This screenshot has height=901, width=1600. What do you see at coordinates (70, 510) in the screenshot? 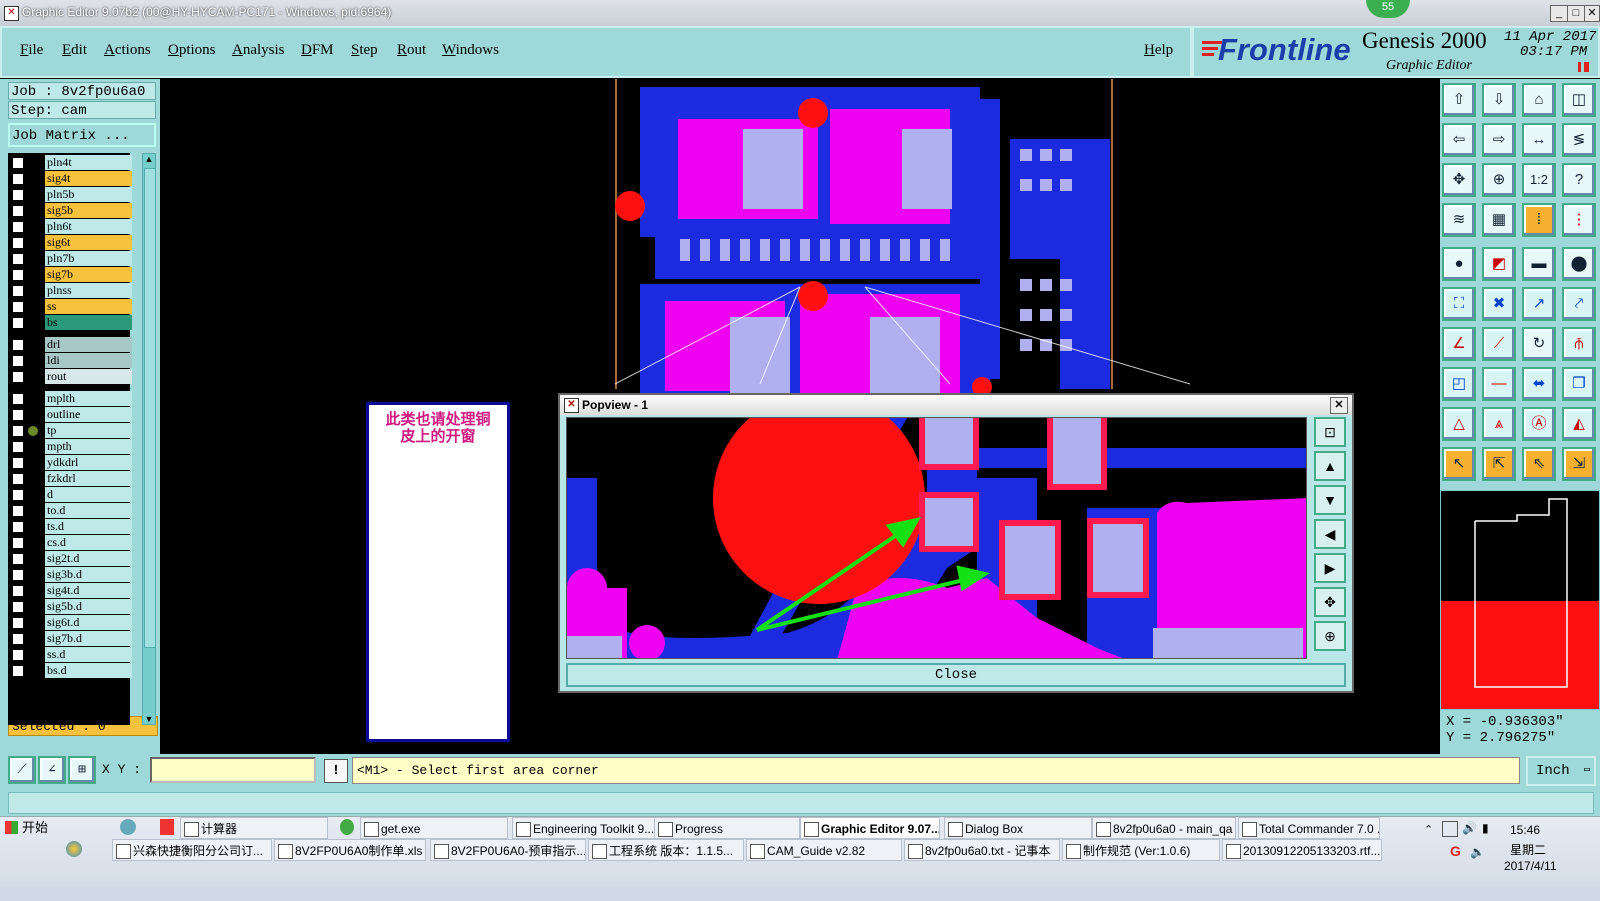
I see `layer-row-to.d: to.d` at bounding box center [70, 510].